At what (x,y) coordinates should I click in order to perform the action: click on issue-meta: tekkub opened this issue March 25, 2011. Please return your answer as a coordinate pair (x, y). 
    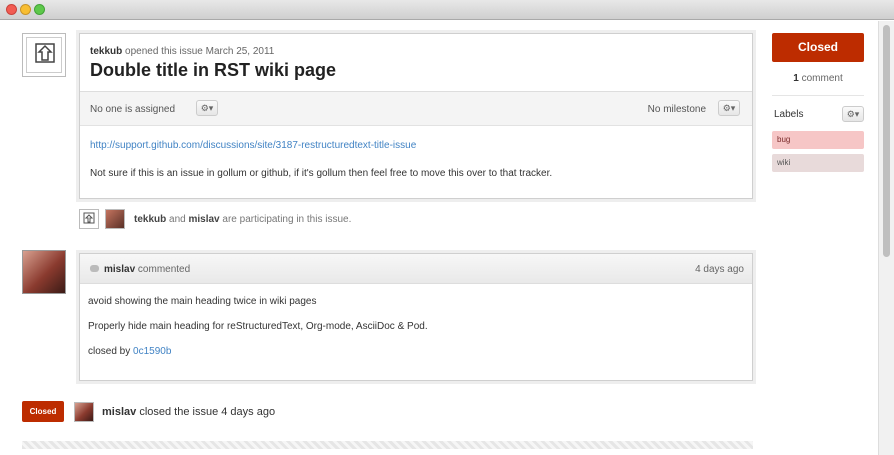
    Looking at the image, I should click on (416, 51).